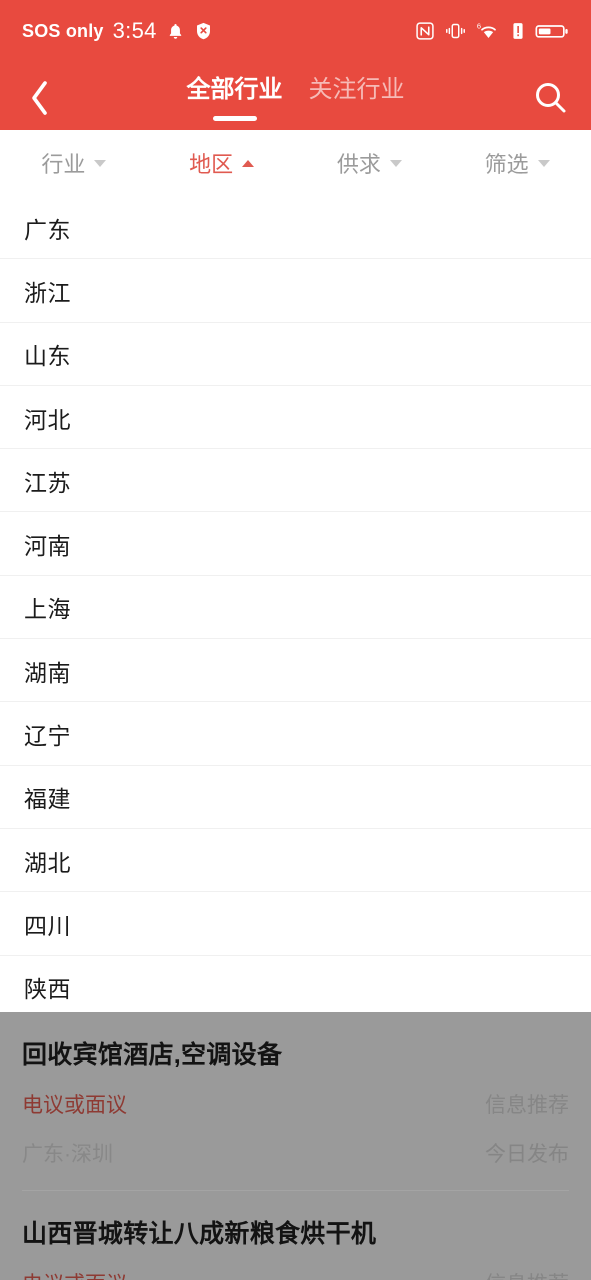 The height and width of the screenshot is (1280, 591). What do you see at coordinates (295, 100) in the screenshot?
I see `industry-tabs: 全部行业 关注行业` at bounding box center [295, 100].